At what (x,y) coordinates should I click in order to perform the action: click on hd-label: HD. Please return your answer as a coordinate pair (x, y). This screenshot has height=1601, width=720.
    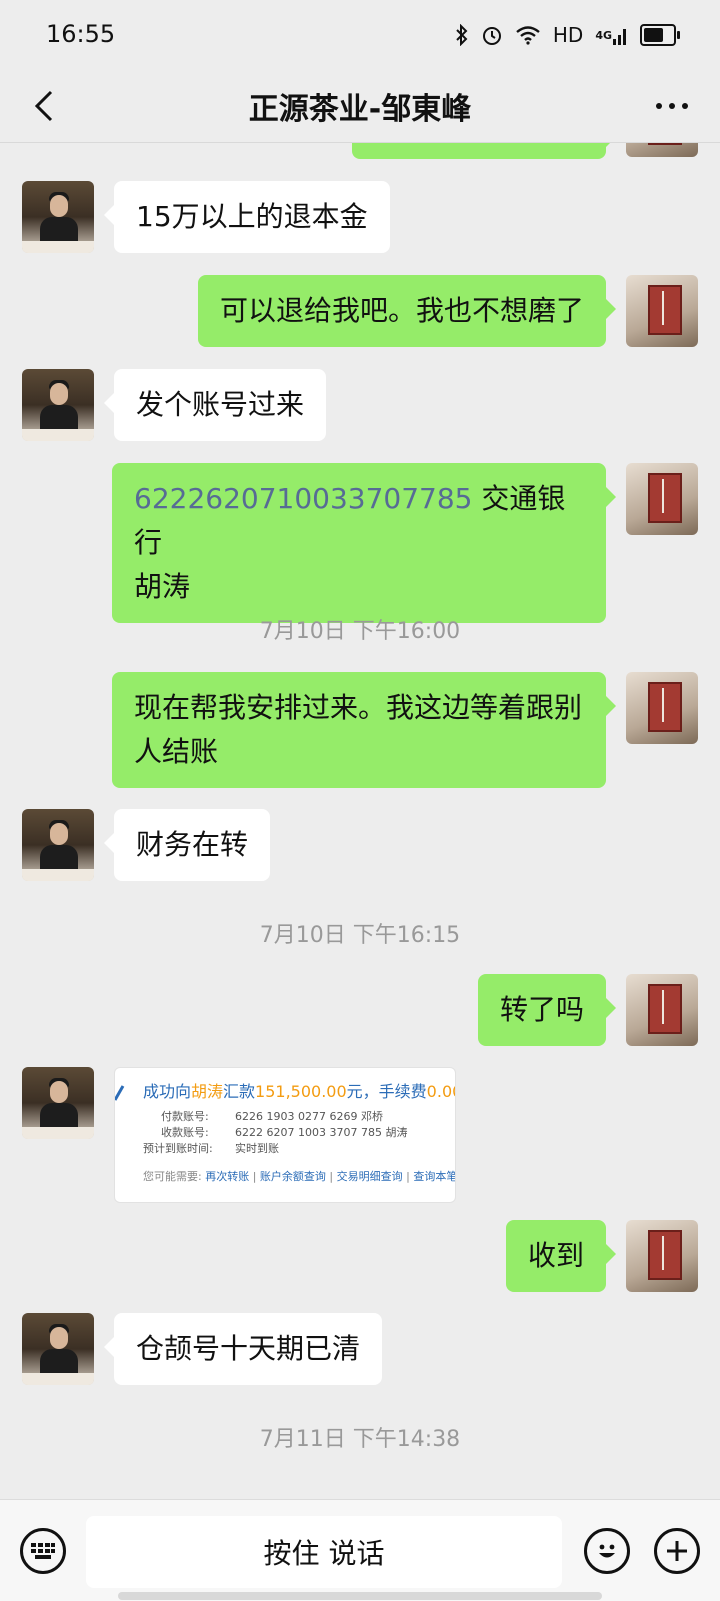
    Looking at the image, I should click on (568, 35).